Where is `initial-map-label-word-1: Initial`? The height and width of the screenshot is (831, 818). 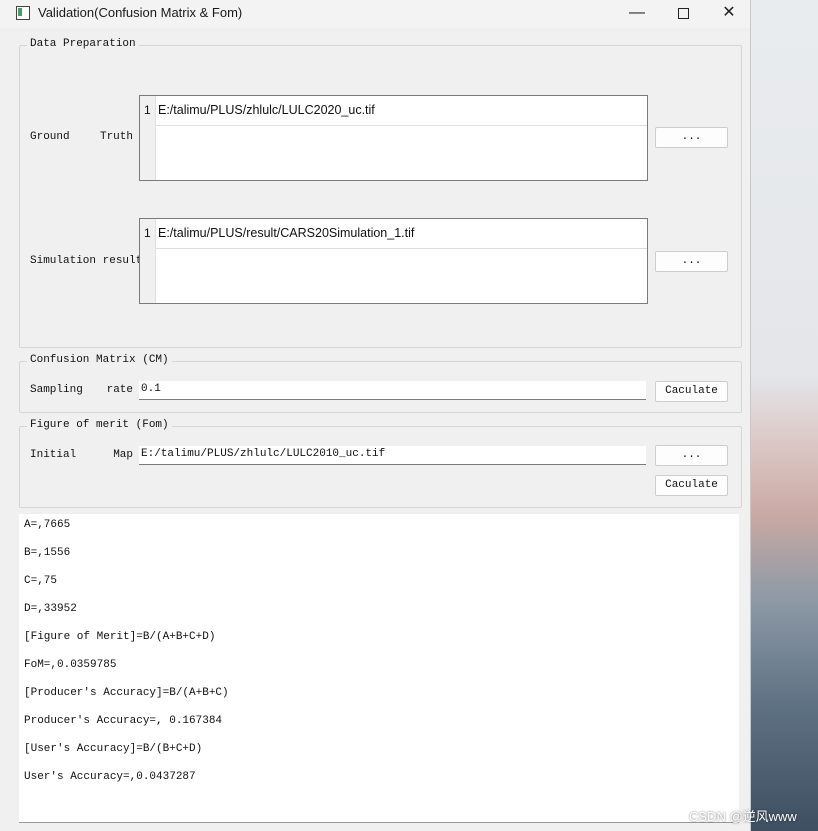
initial-map-label-word-1: Initial is located at coordinates (53, 455).